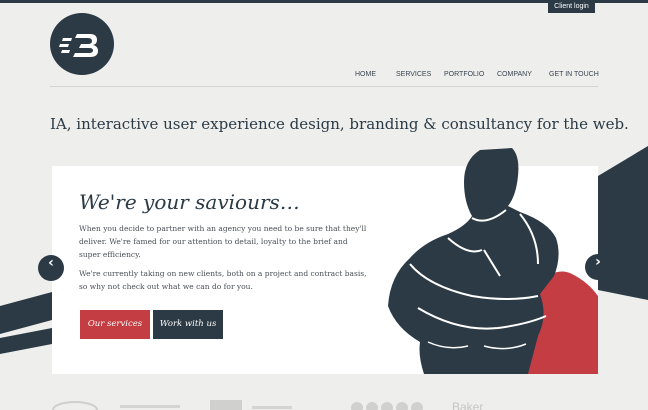  Describe the element at coordinates (516, 78) in the screenshot. I see `nav-item-company: COMPANY` at that location.